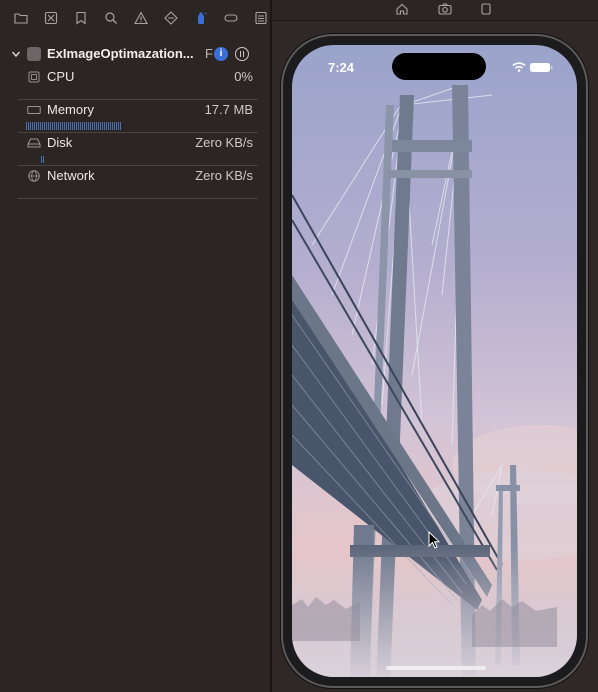 This screenshot has width=598, height=692. Describe the element at coordinates (51, 18) in the screenshot. I see `x-square-icon` at that location.